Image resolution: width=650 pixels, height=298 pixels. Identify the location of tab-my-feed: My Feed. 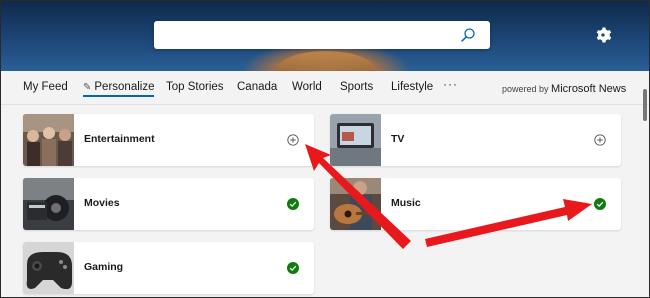
(45, 87).